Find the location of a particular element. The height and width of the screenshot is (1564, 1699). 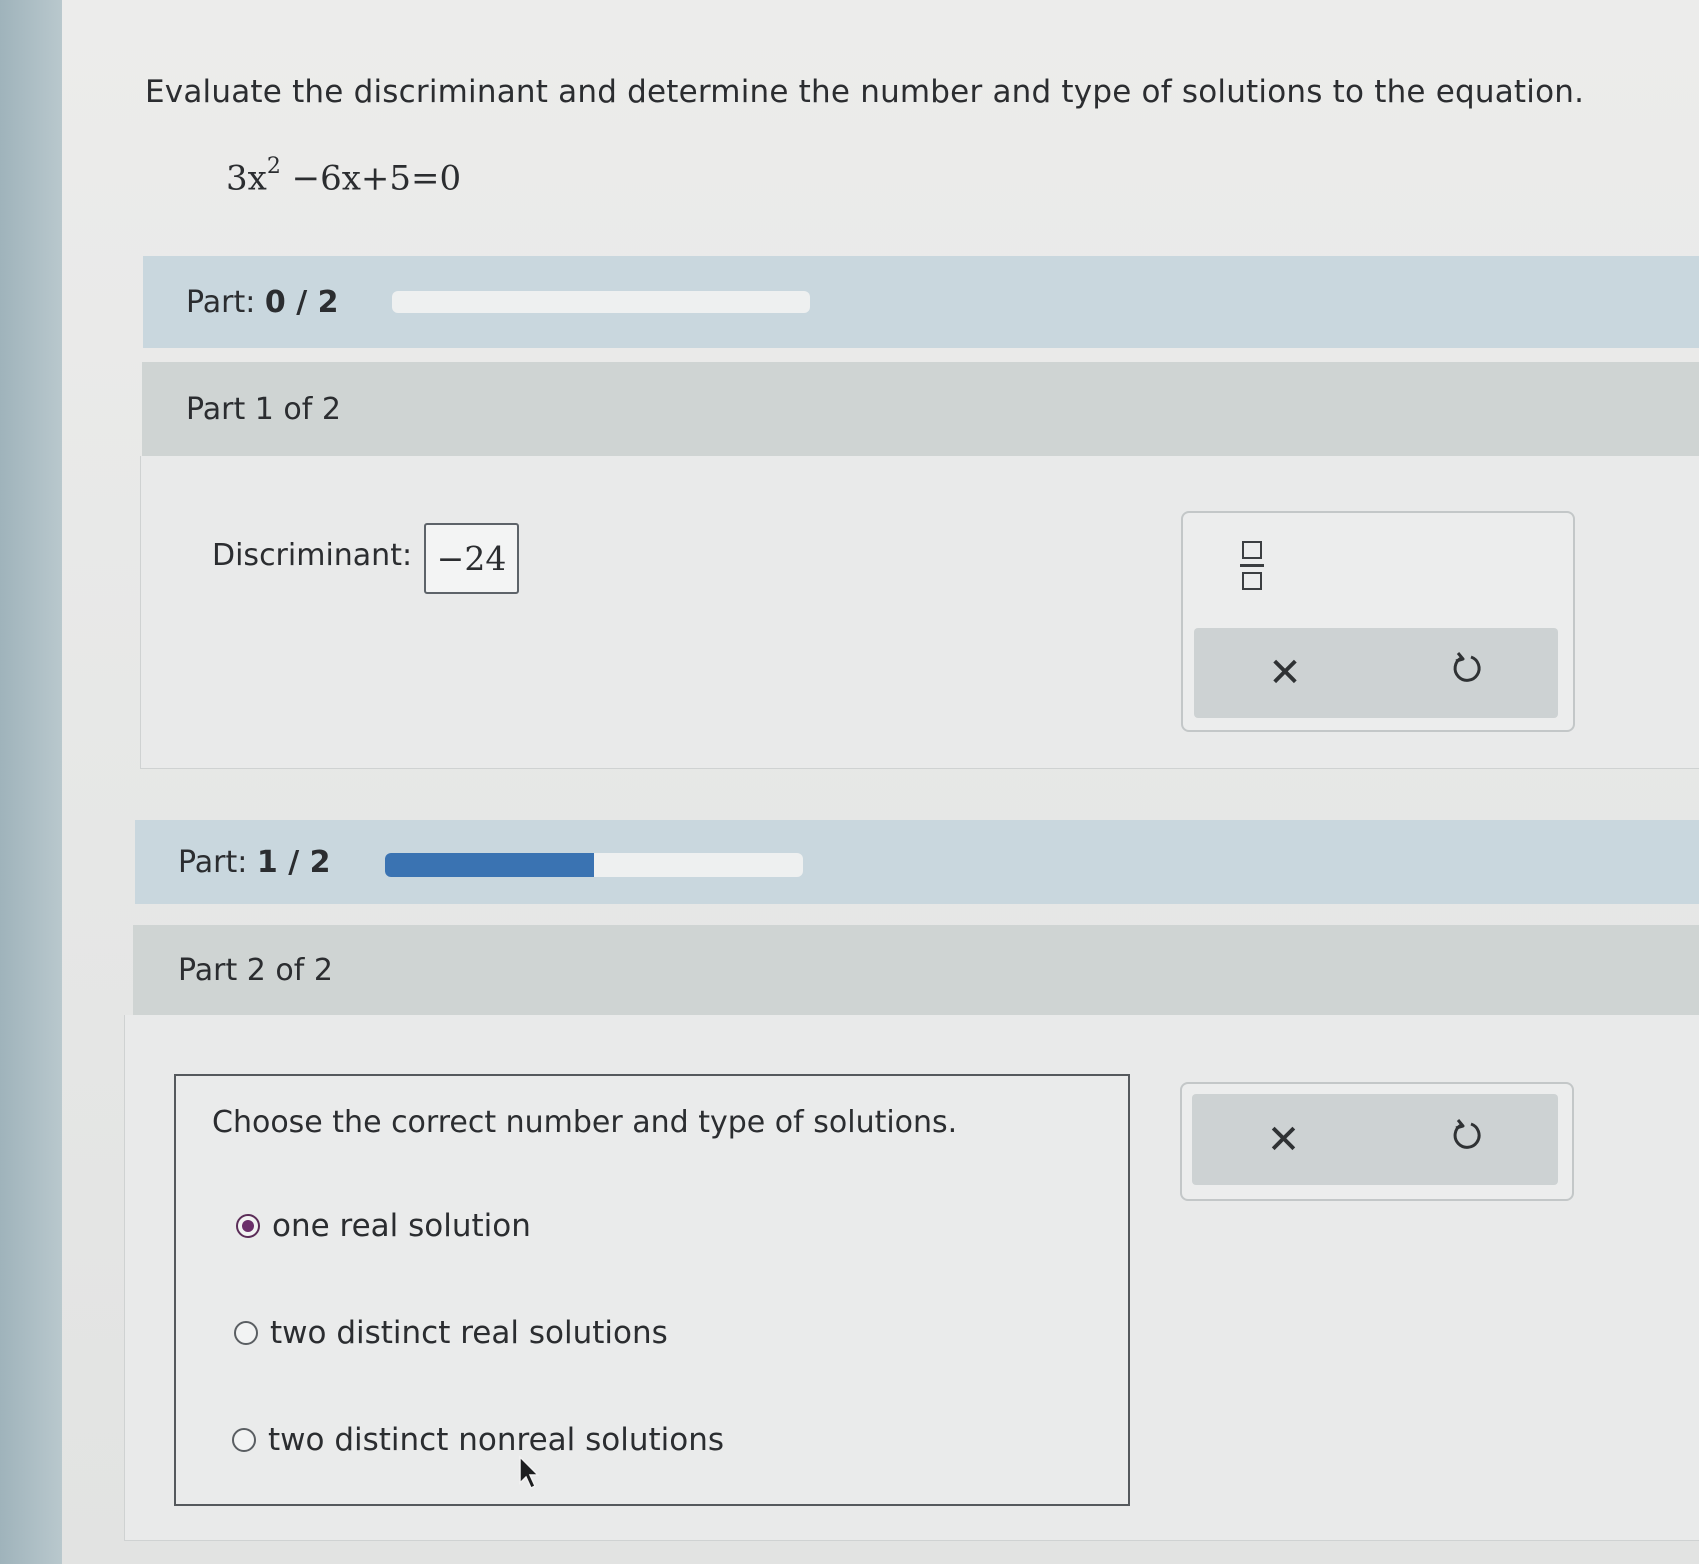

option-two-distinct-nonreal-solutions: two distinct nonreal solutions is located at coordinates (478, 1440).